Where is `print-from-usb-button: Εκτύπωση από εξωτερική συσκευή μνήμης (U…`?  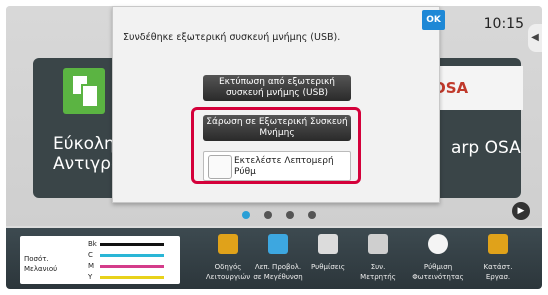 print-from-usb-button: Εκτύπωση από εξωτερική συσκευή μνήμης (U… is located at coordinates (277, 88).